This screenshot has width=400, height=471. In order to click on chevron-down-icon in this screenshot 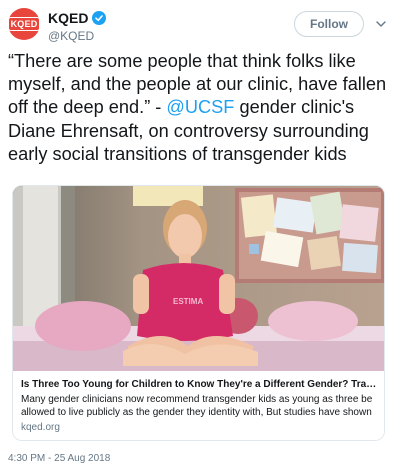, I will do `click(381, 24)`.